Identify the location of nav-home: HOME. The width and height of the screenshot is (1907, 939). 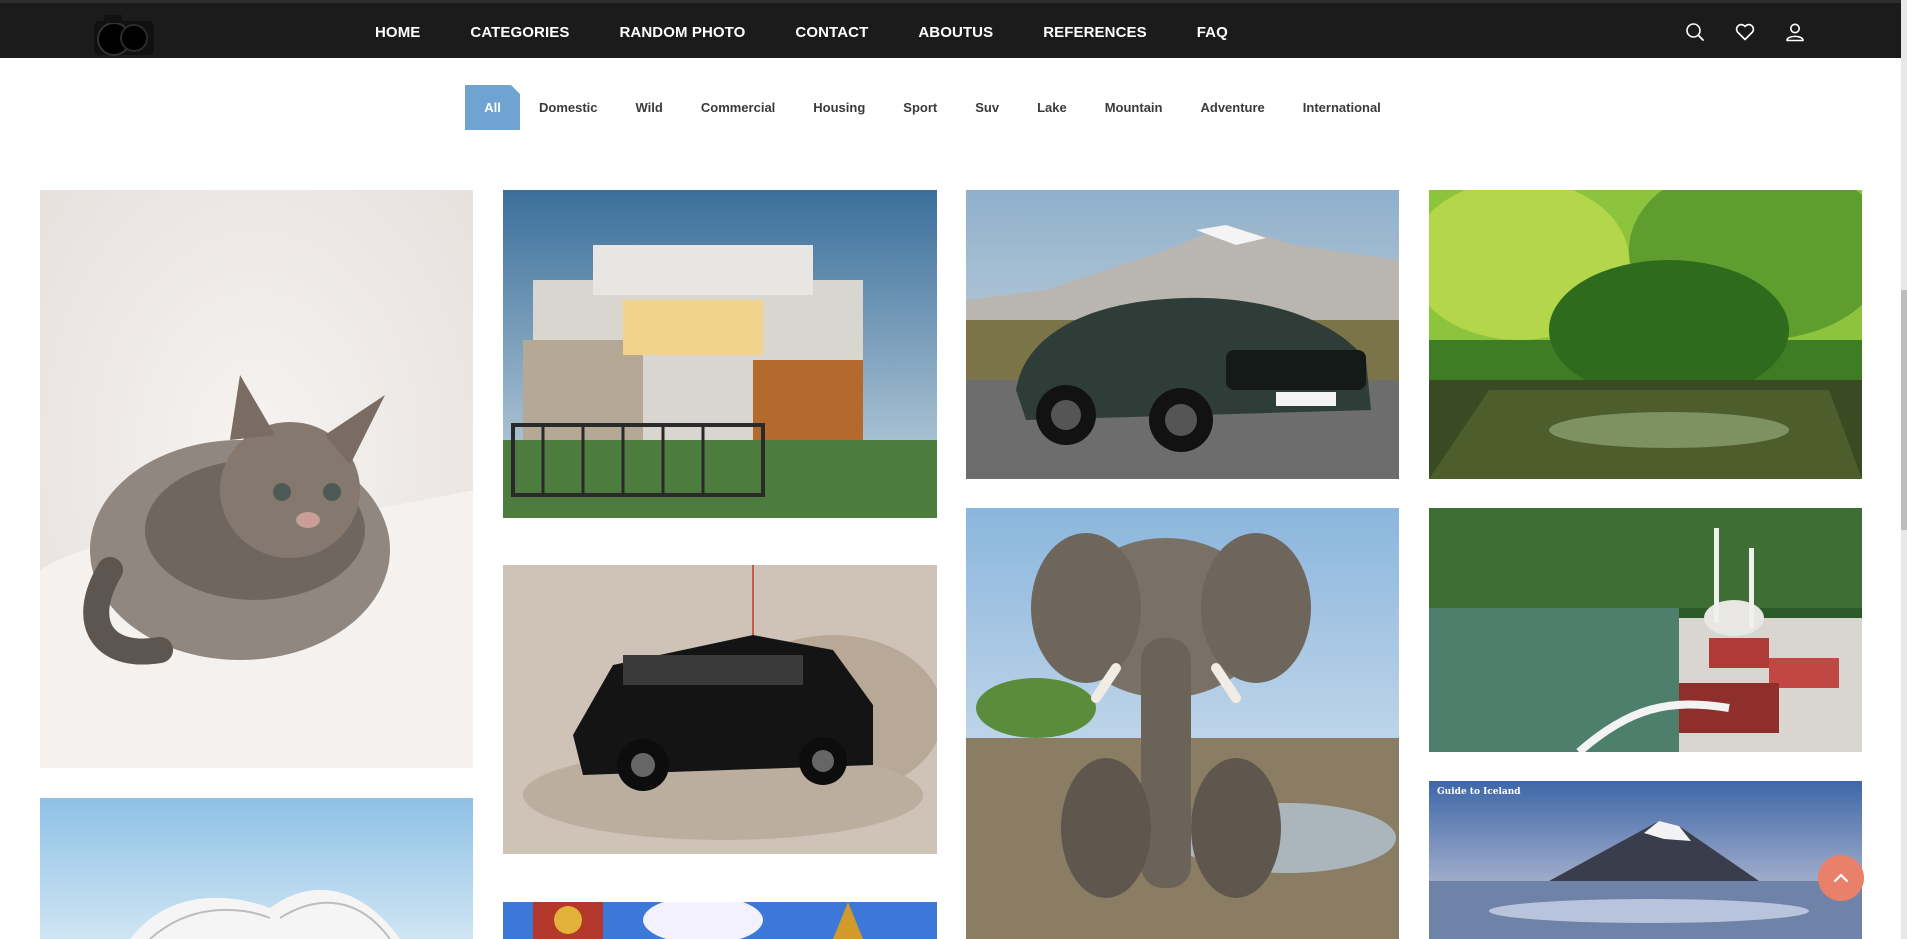
(397, 32).